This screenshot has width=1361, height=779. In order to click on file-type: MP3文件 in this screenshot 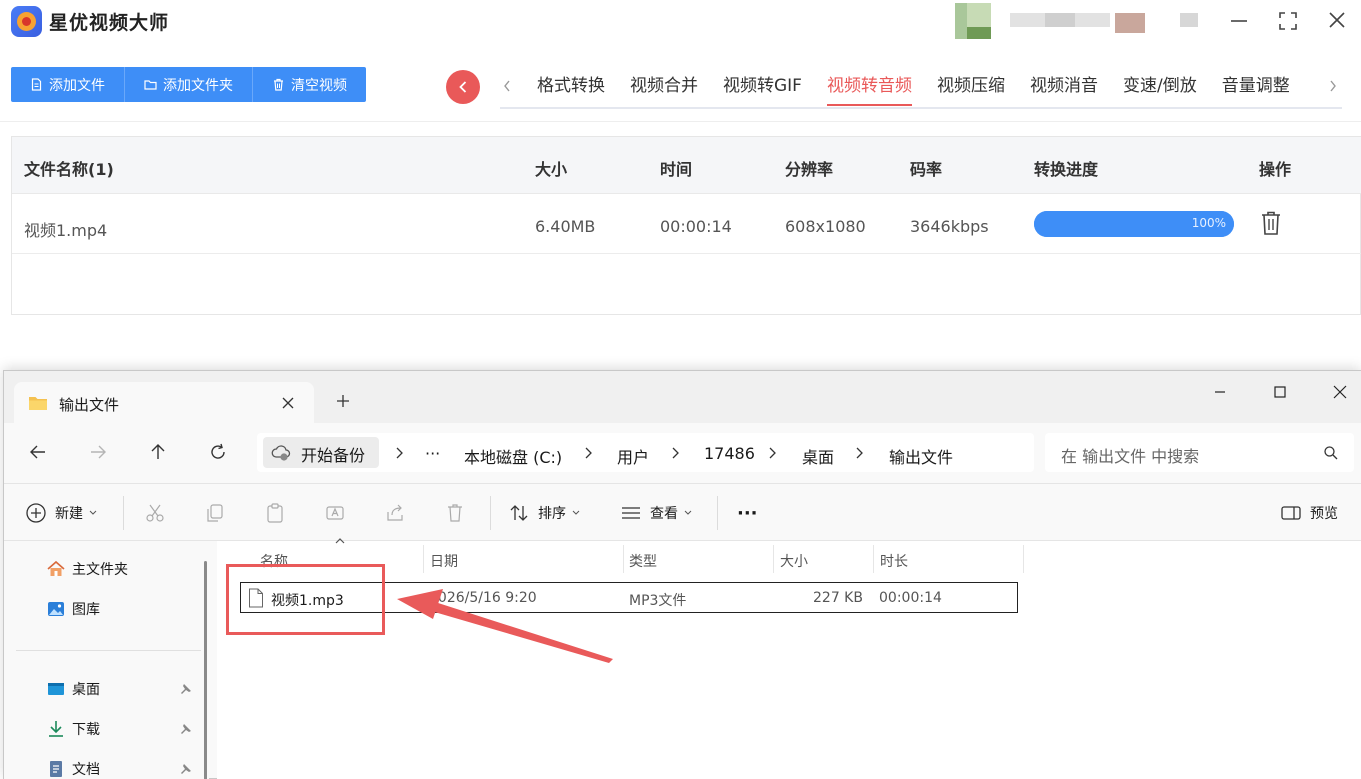, I will do `click(658, 601)`.